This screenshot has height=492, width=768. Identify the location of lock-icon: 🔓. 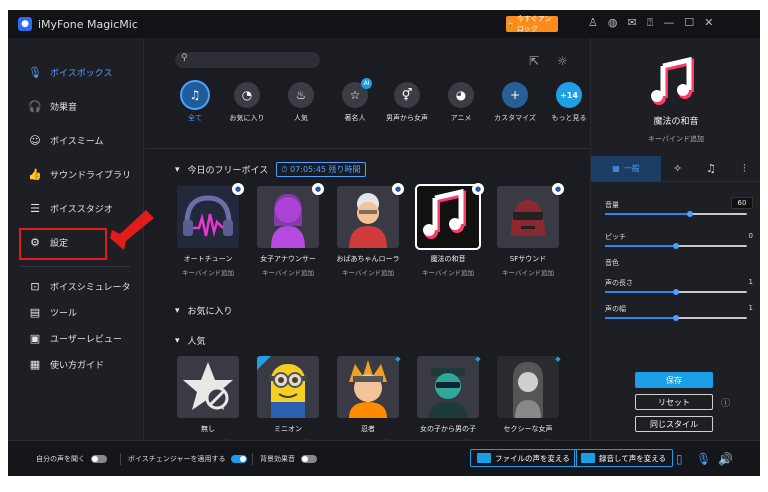
(510, 24).